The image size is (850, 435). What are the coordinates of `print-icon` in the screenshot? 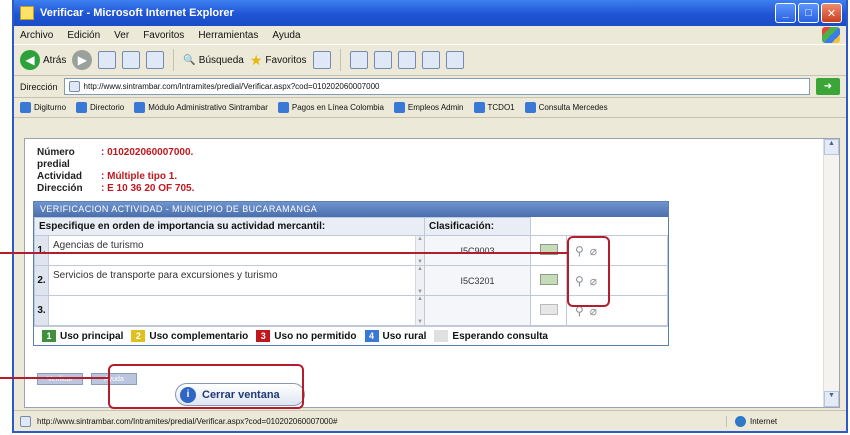 It's located at (382, 60).